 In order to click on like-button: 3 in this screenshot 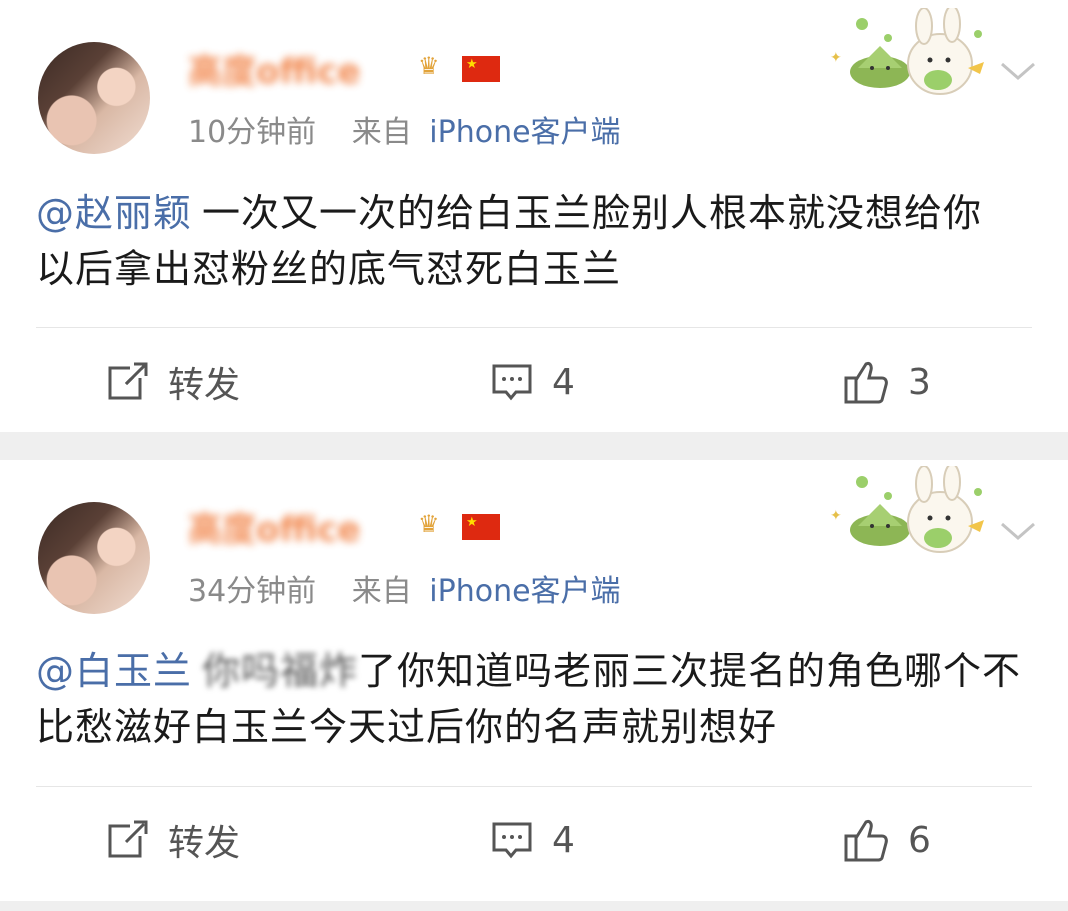, I will do `click(886, 382)`.